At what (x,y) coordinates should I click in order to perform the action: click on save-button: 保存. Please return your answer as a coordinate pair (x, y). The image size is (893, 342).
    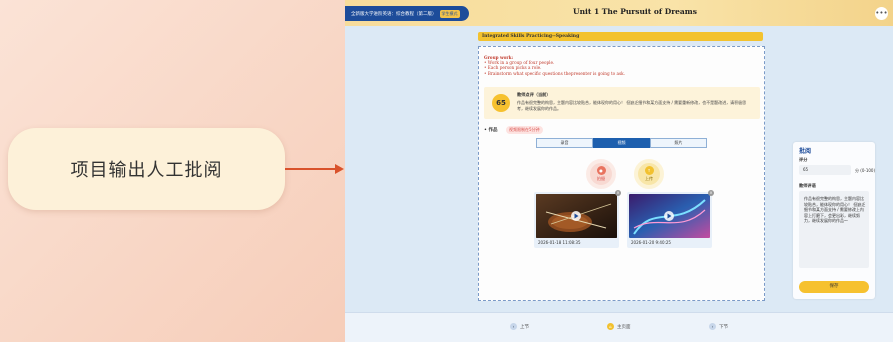
    Looking at the image, I should click on (834, 287).